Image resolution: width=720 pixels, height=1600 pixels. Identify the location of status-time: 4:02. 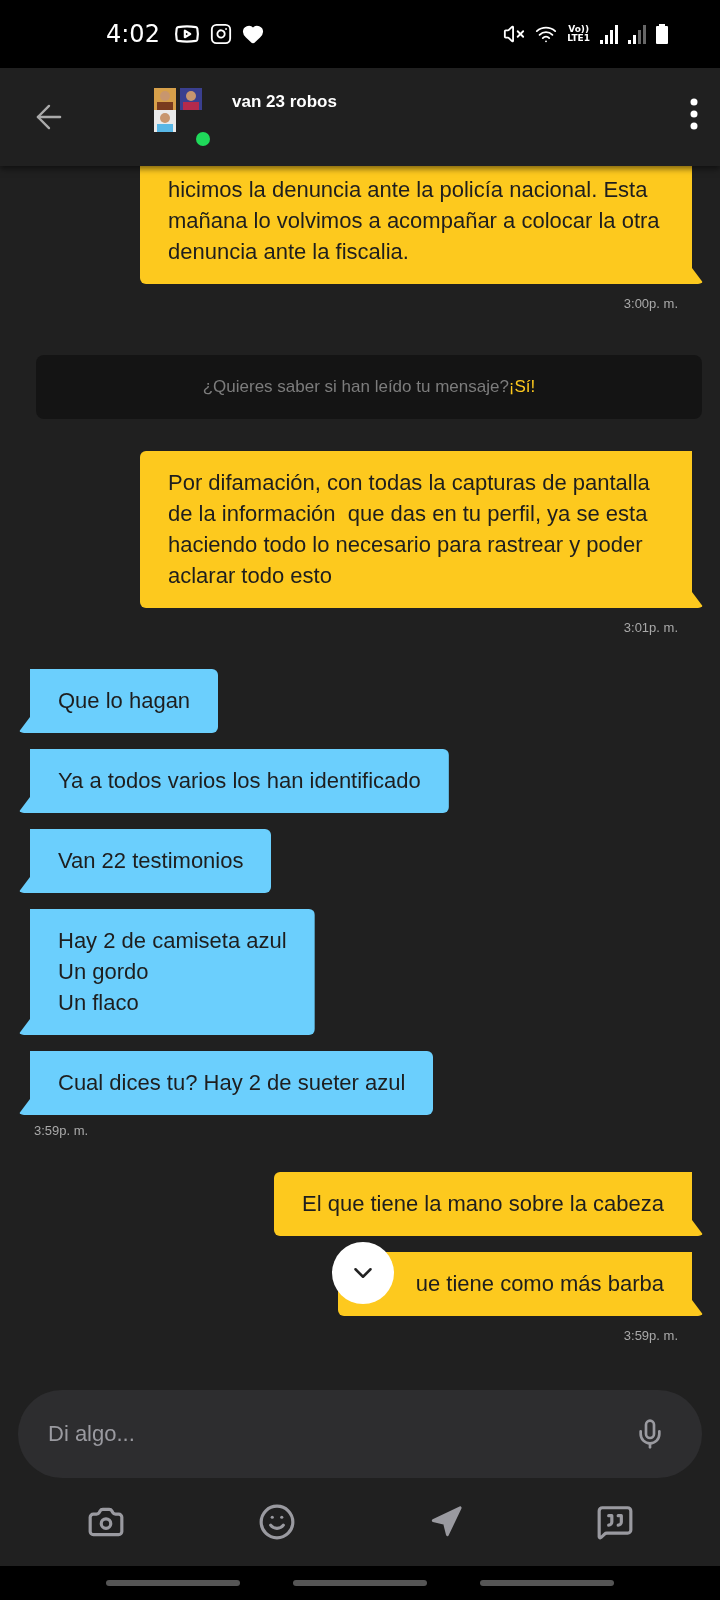
(133, 34).